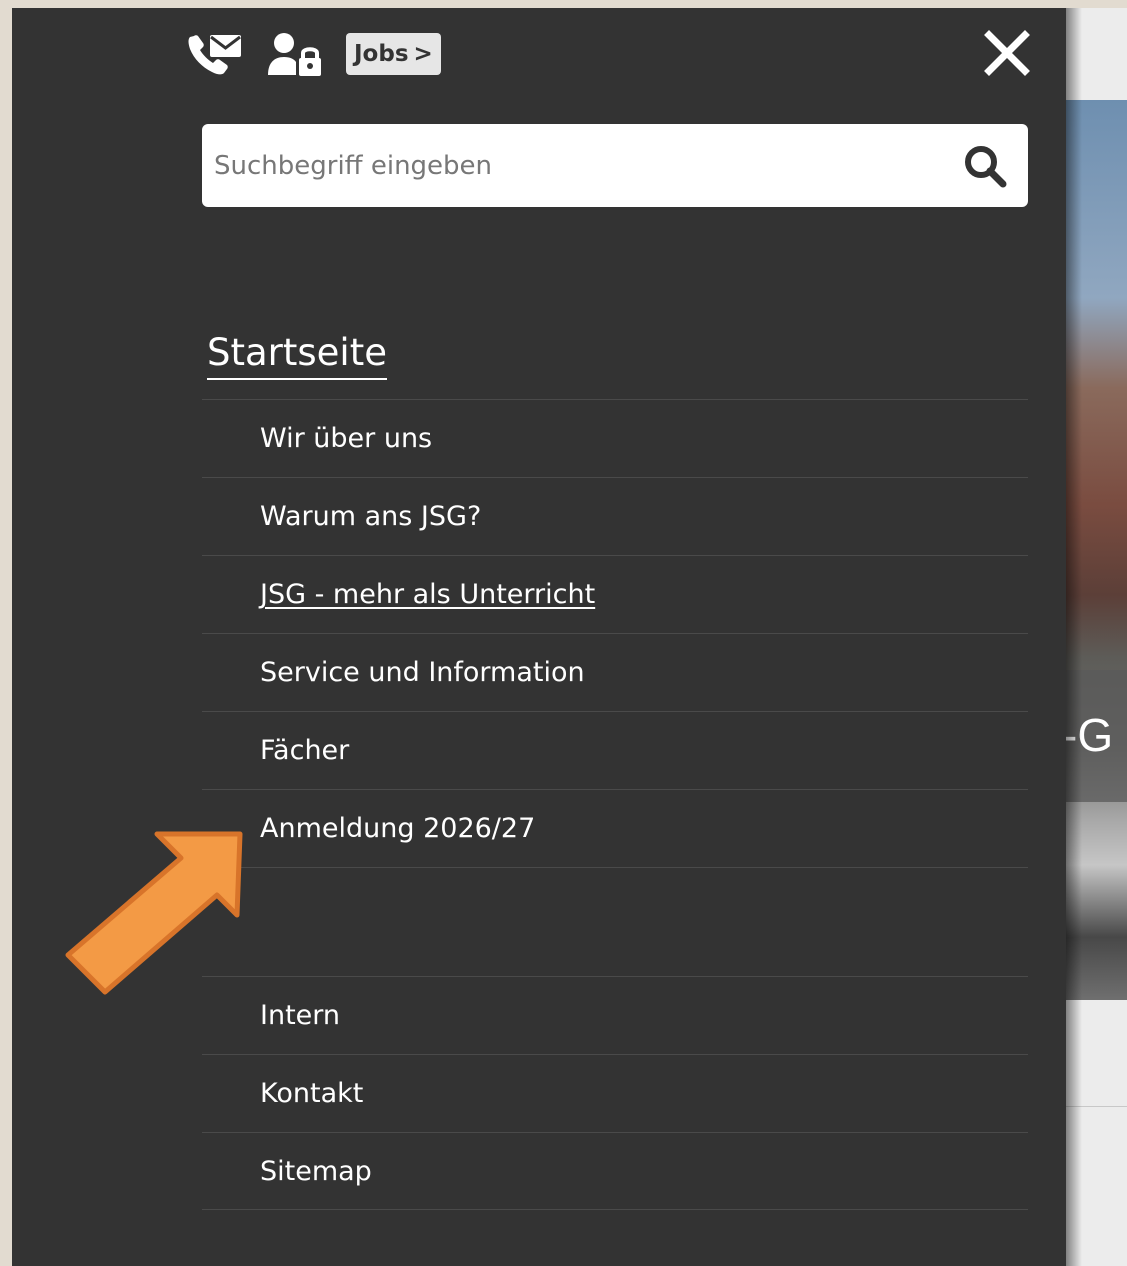 This screenshot has height=1266, width=1127. What do you see at coordinates (615, 921) in the screenshot?
I see `nav-spacer` at bounding box center [615, 921].